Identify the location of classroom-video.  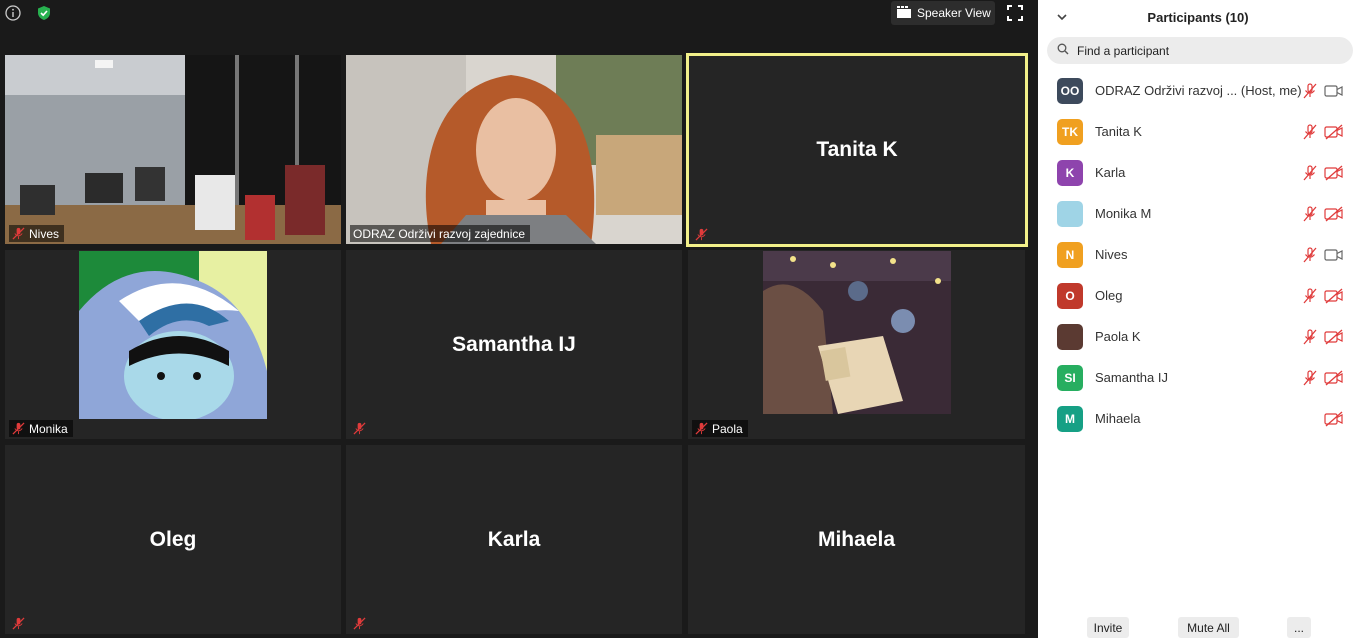
(173, 149).